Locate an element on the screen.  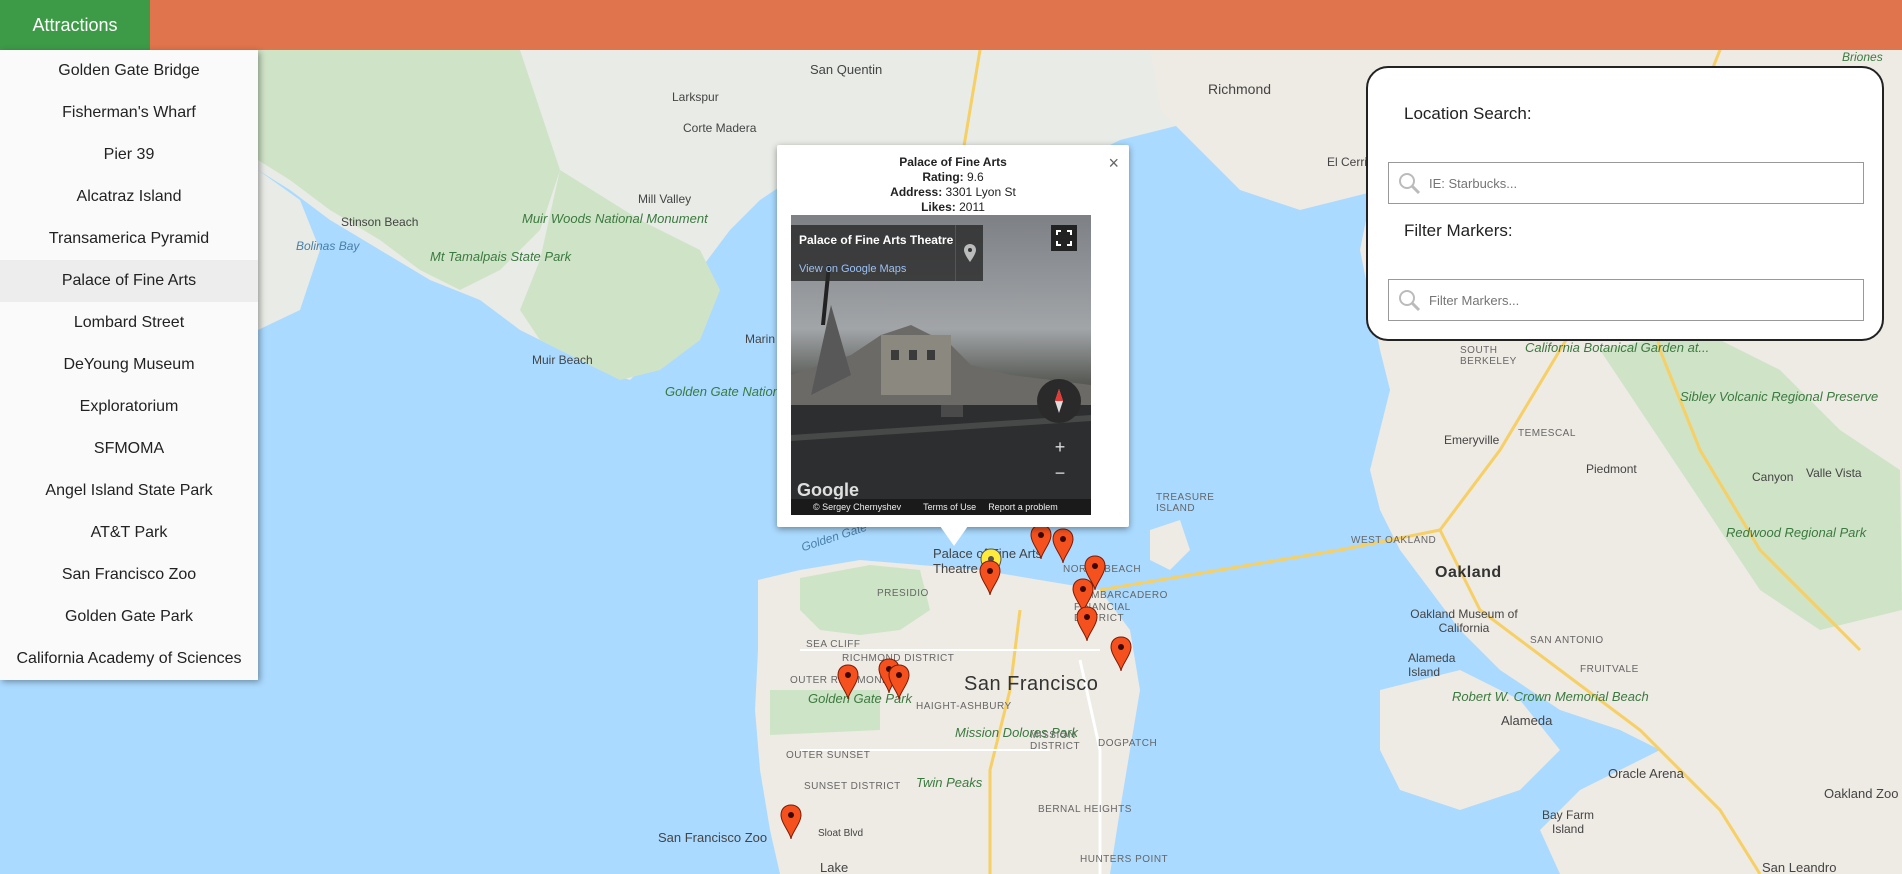
map-label-marin: Marin is located at coordinates (760, 339).